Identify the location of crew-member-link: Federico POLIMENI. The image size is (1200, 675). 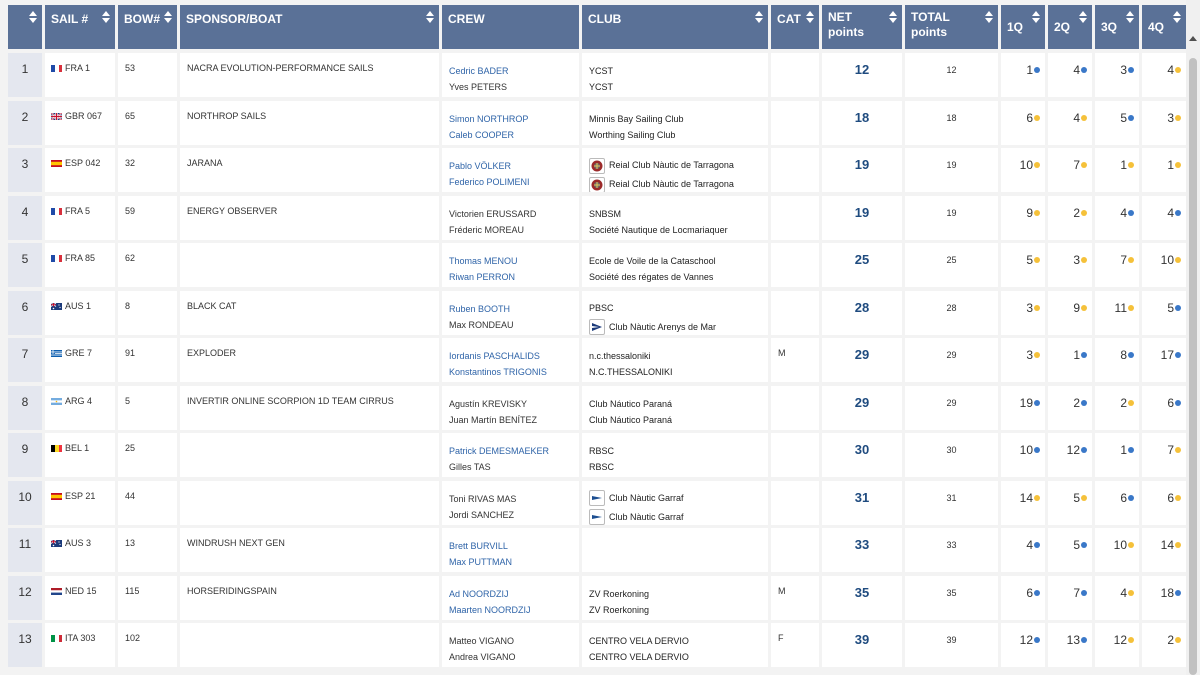
(514, 182).